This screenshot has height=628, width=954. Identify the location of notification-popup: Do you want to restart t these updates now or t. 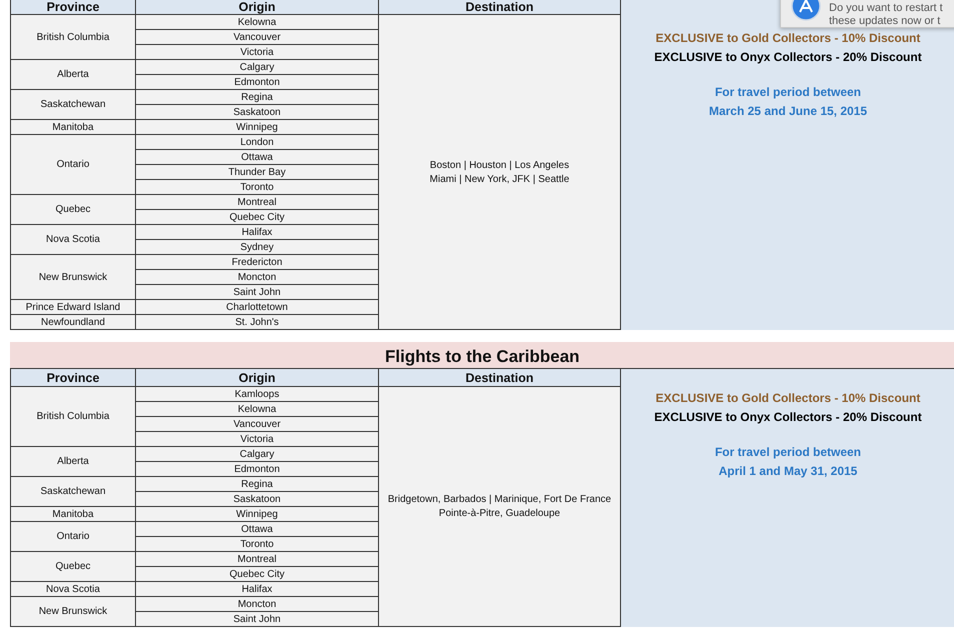
(867, 14).